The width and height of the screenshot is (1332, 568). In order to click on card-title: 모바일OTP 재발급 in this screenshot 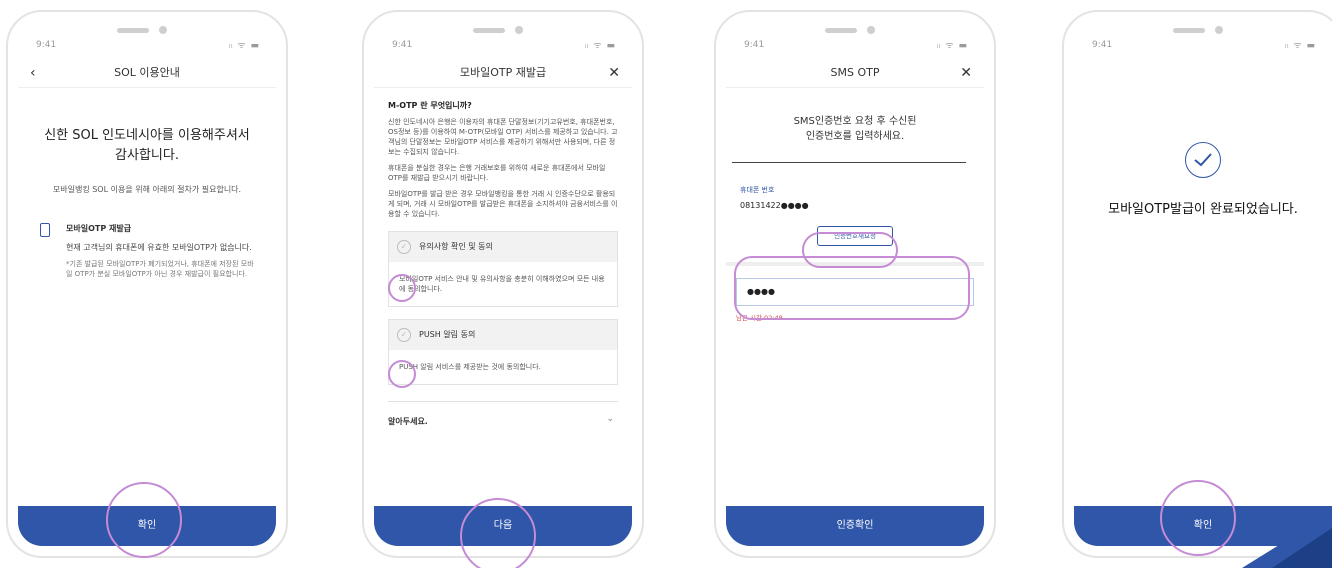, I will do `click(99, 228)`.